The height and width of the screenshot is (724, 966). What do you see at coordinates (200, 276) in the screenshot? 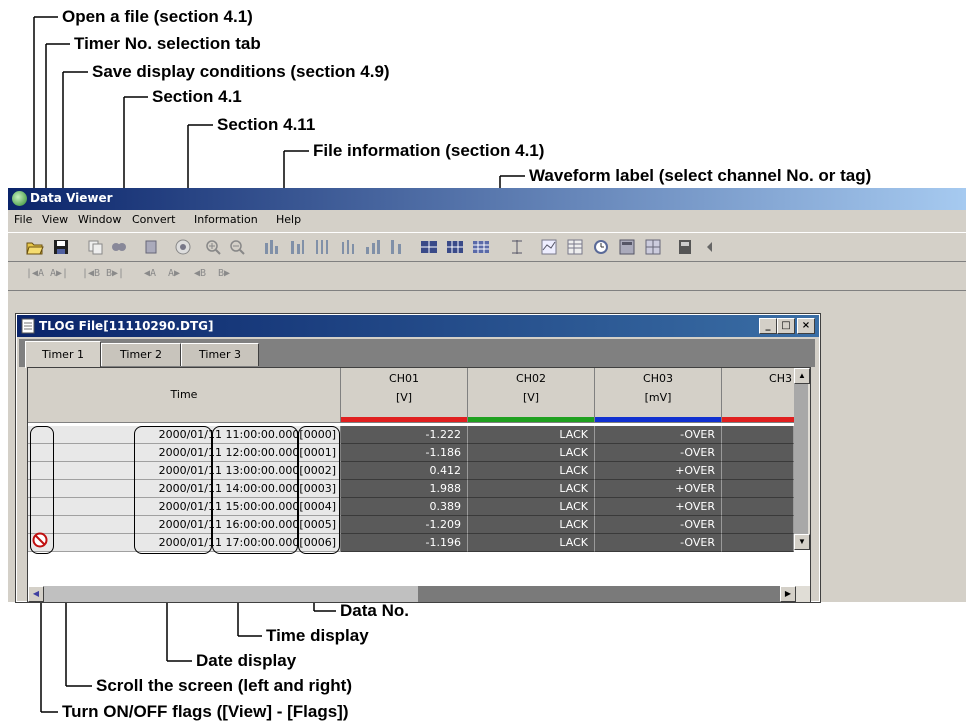
I see `cursor-b-first-button: ◀B` at bounding box center [200, 276].